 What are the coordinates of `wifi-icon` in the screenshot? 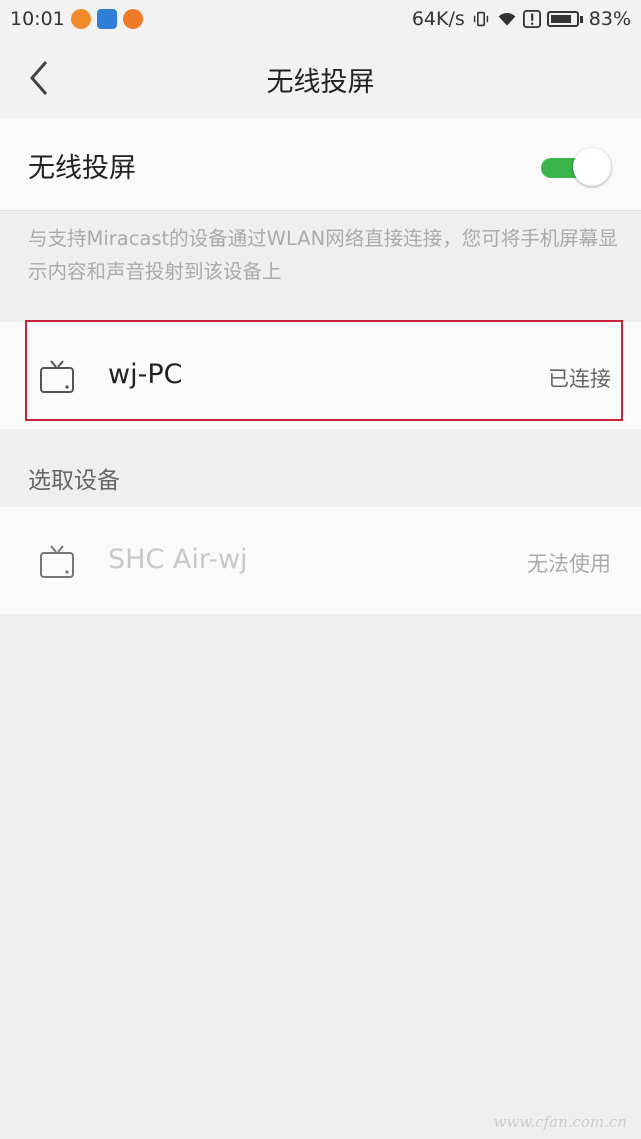 It's located at (507, 19).